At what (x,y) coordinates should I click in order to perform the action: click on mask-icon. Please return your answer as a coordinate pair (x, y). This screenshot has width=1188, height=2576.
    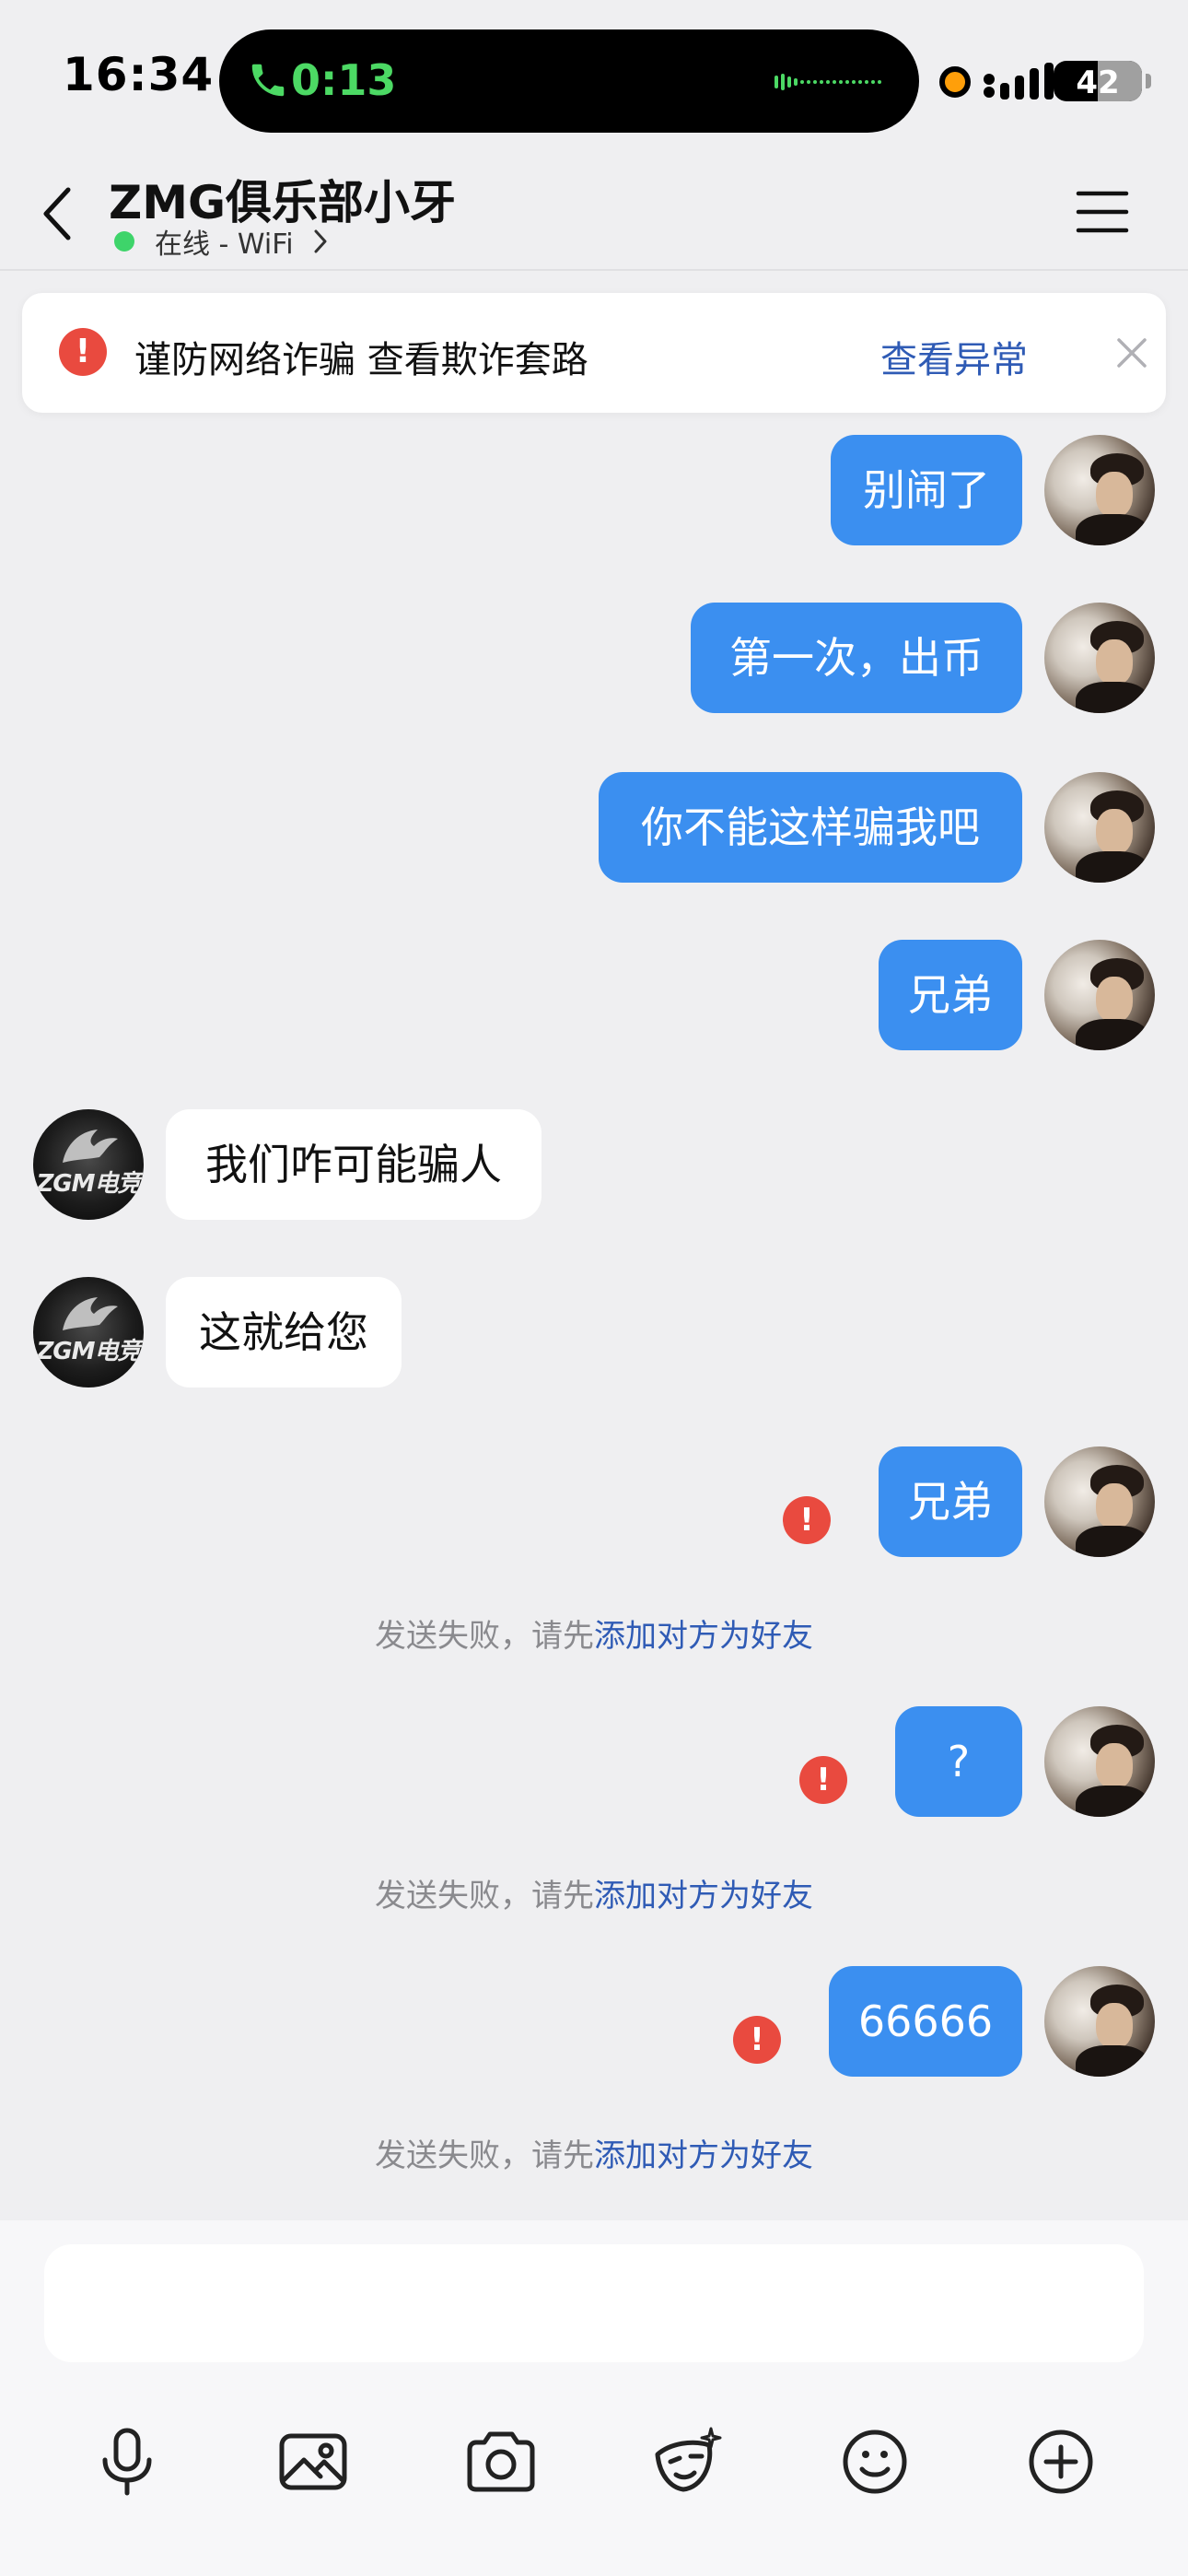
    Looking at the image, I should click on (687, 2461).